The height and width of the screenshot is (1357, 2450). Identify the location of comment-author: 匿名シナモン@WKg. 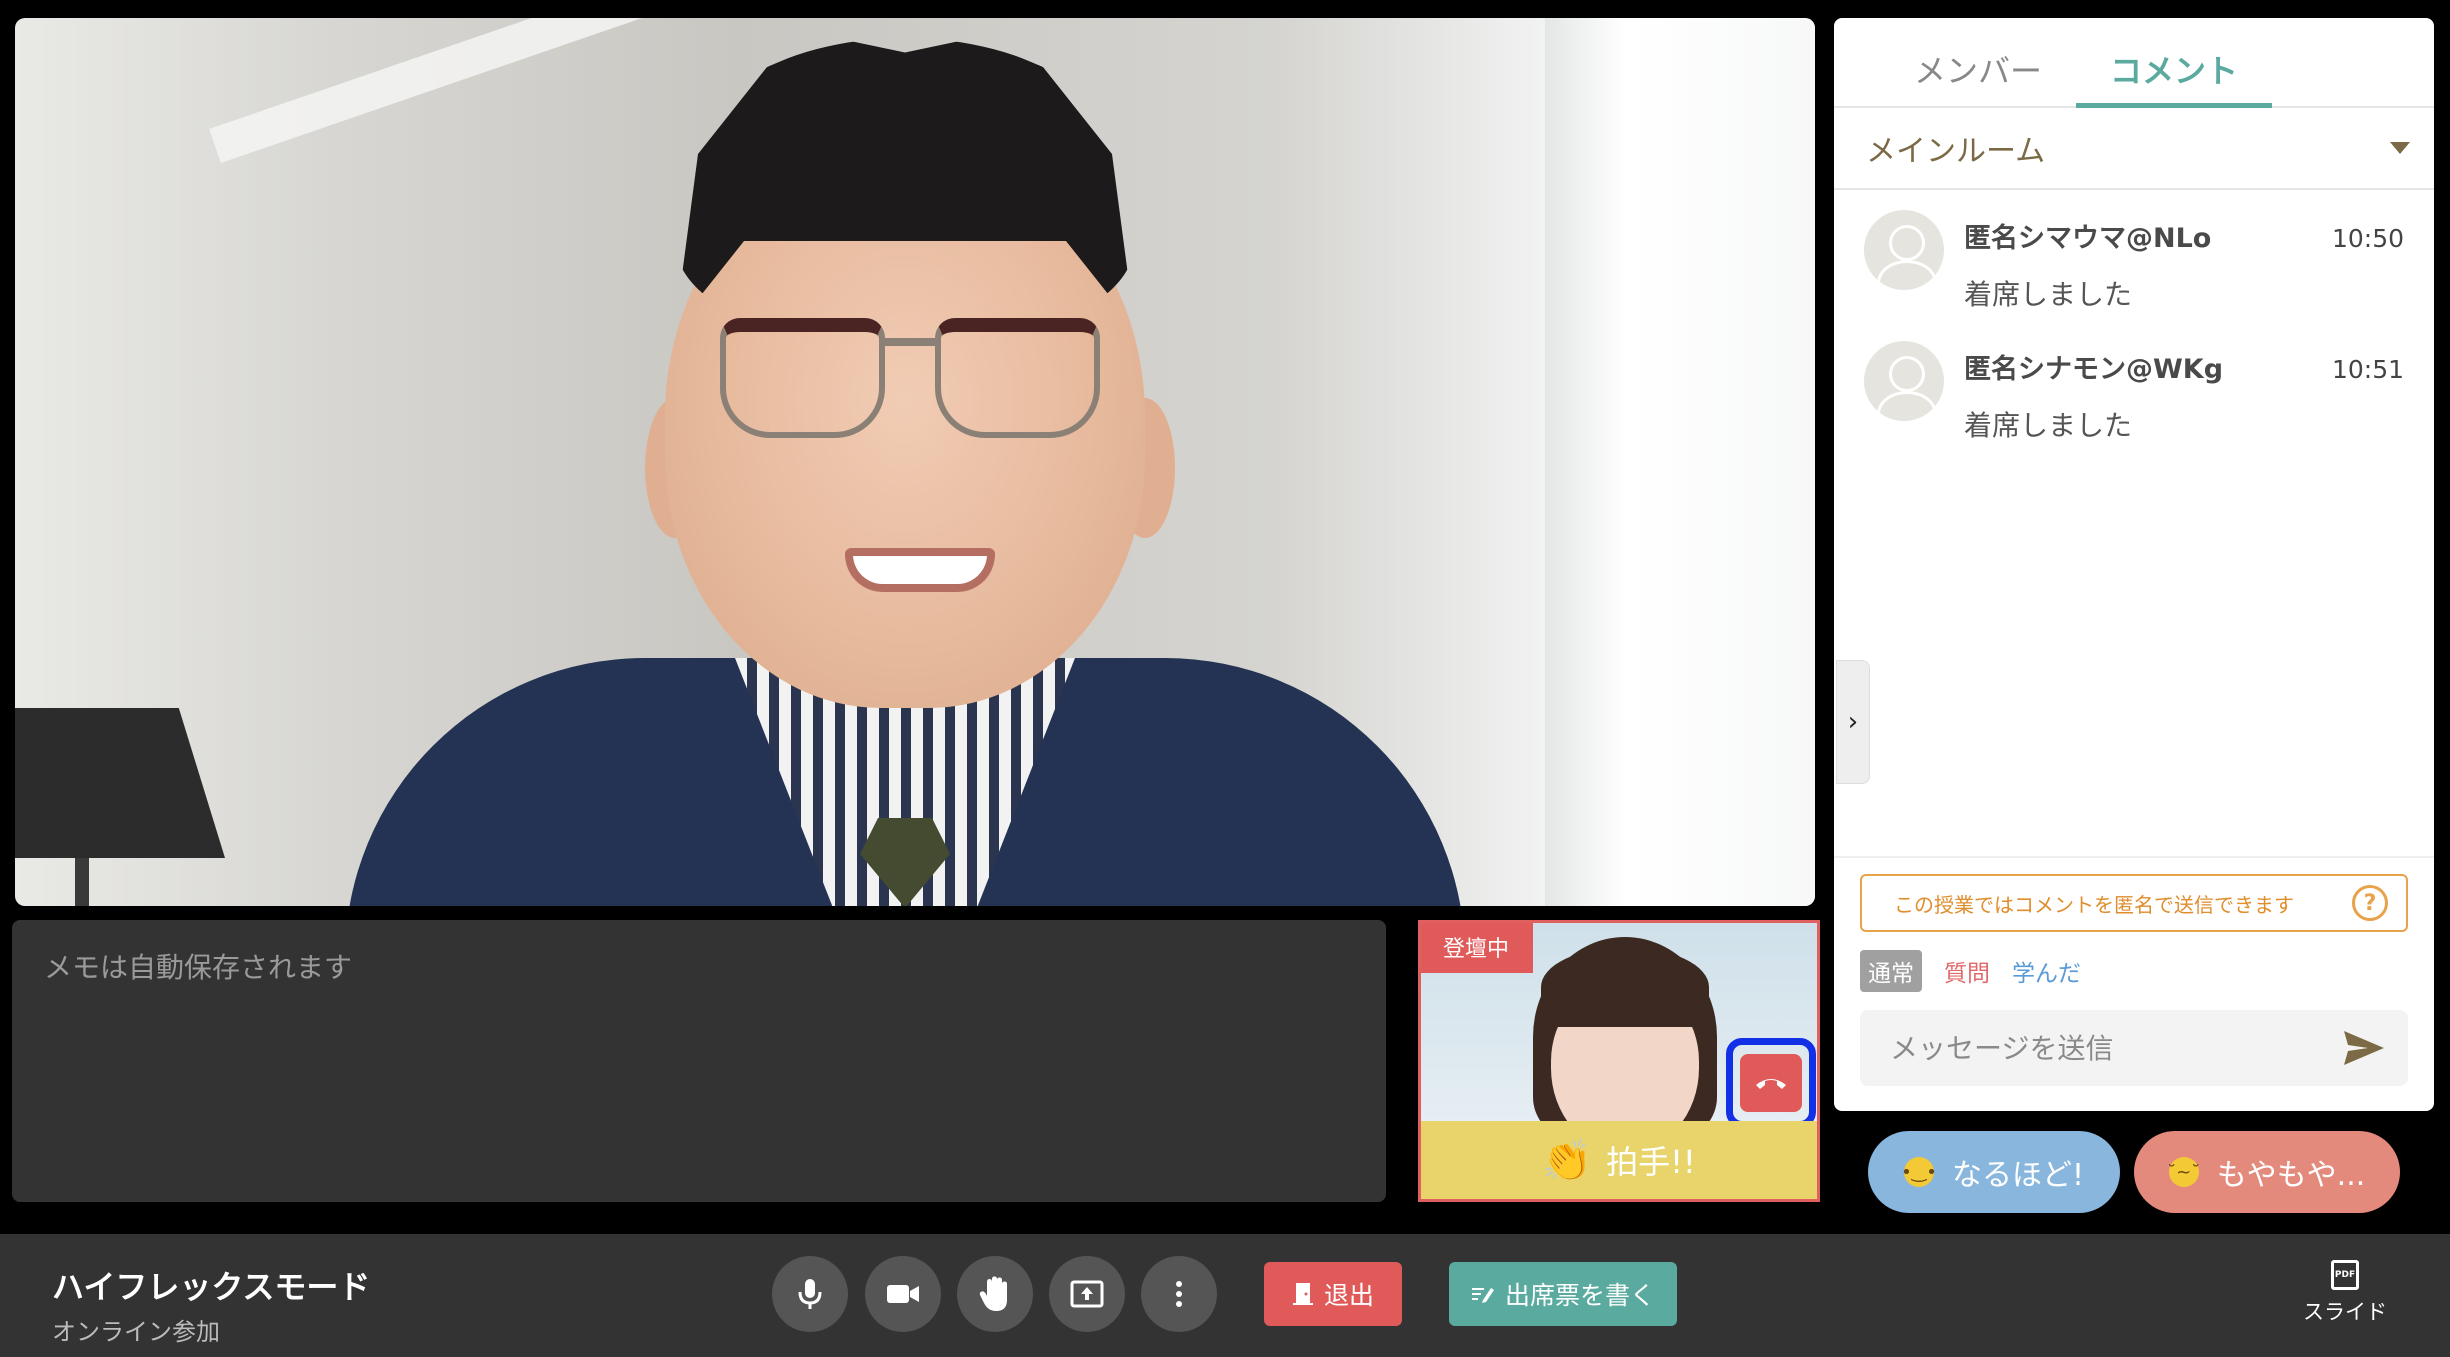
(2094, 369).